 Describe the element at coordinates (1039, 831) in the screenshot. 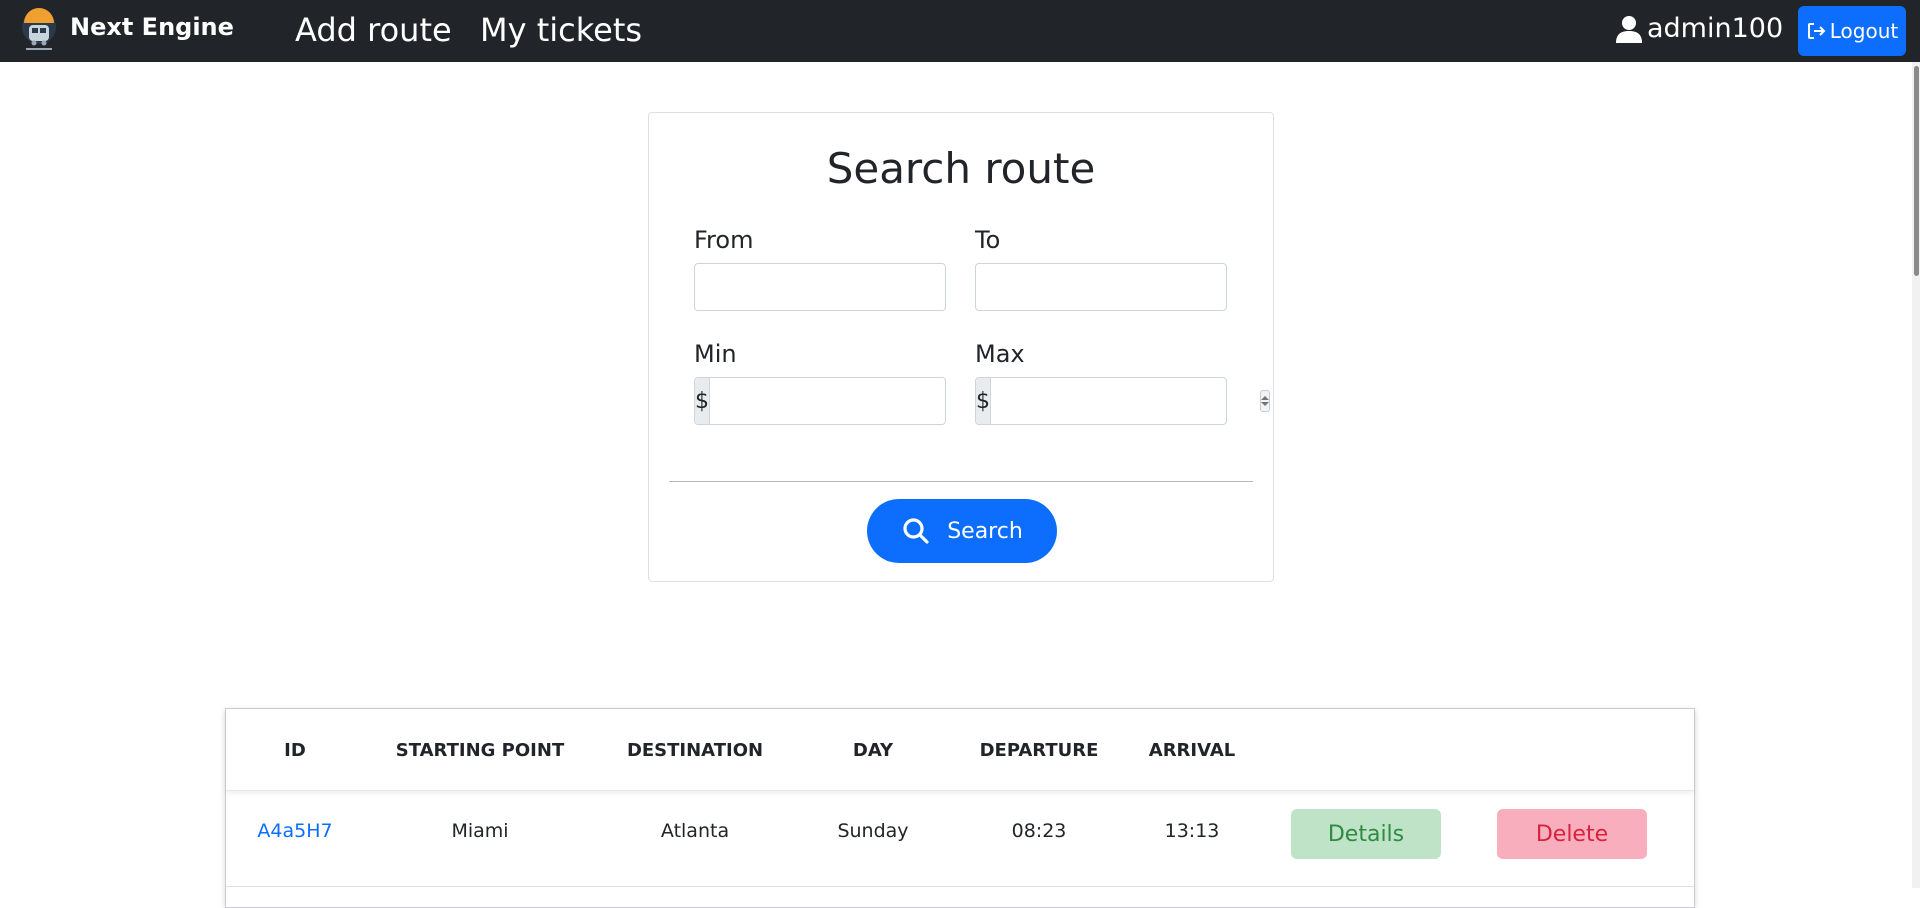

I see `cell-departure: 08:23` at that location.